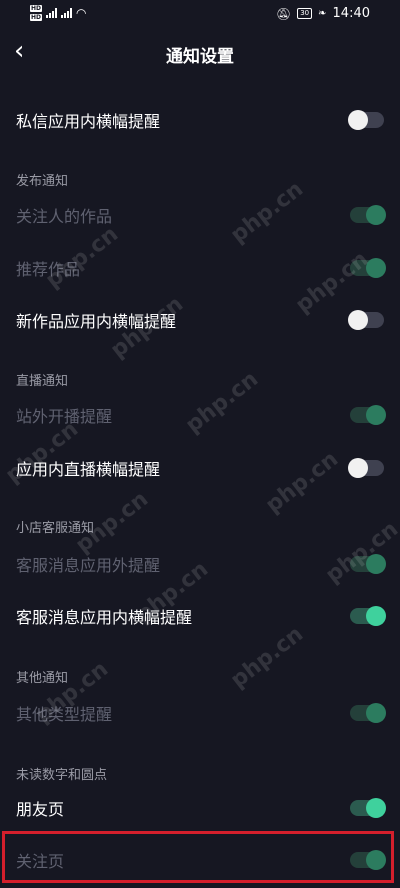 The height and width of the screenshot is (888, 400). What do you see at coordinates (201, 415) in the screenshot?
I see `setting-offsite-live: 站外开播提醒` at bounding box center [201, 415].